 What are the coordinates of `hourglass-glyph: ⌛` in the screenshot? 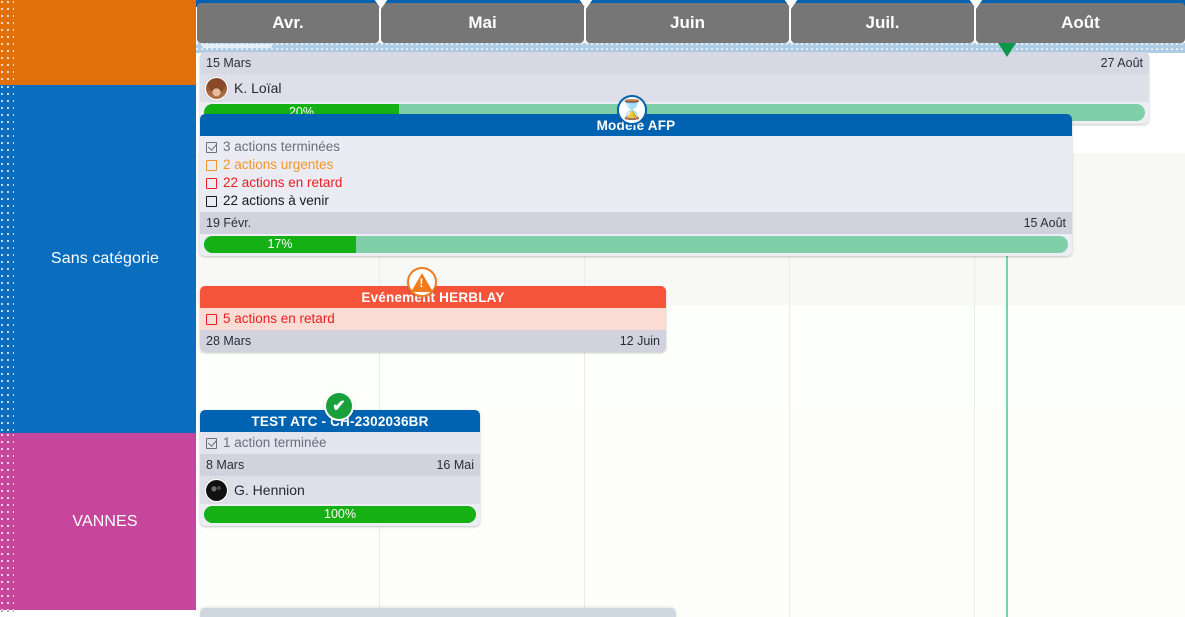 It's located at (632, 110).